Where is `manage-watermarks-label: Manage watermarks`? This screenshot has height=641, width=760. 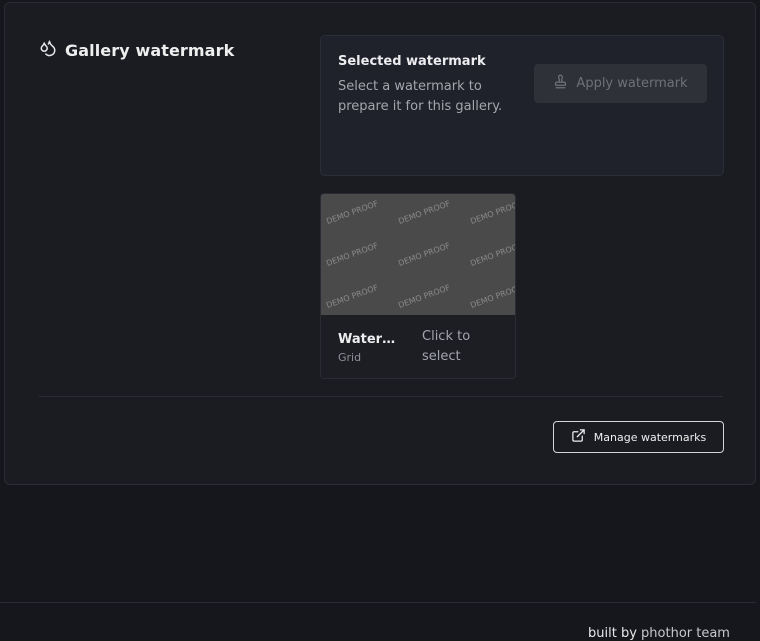 manage-watermarks-label: Manage watermarks is located at coordinates (650, 437).